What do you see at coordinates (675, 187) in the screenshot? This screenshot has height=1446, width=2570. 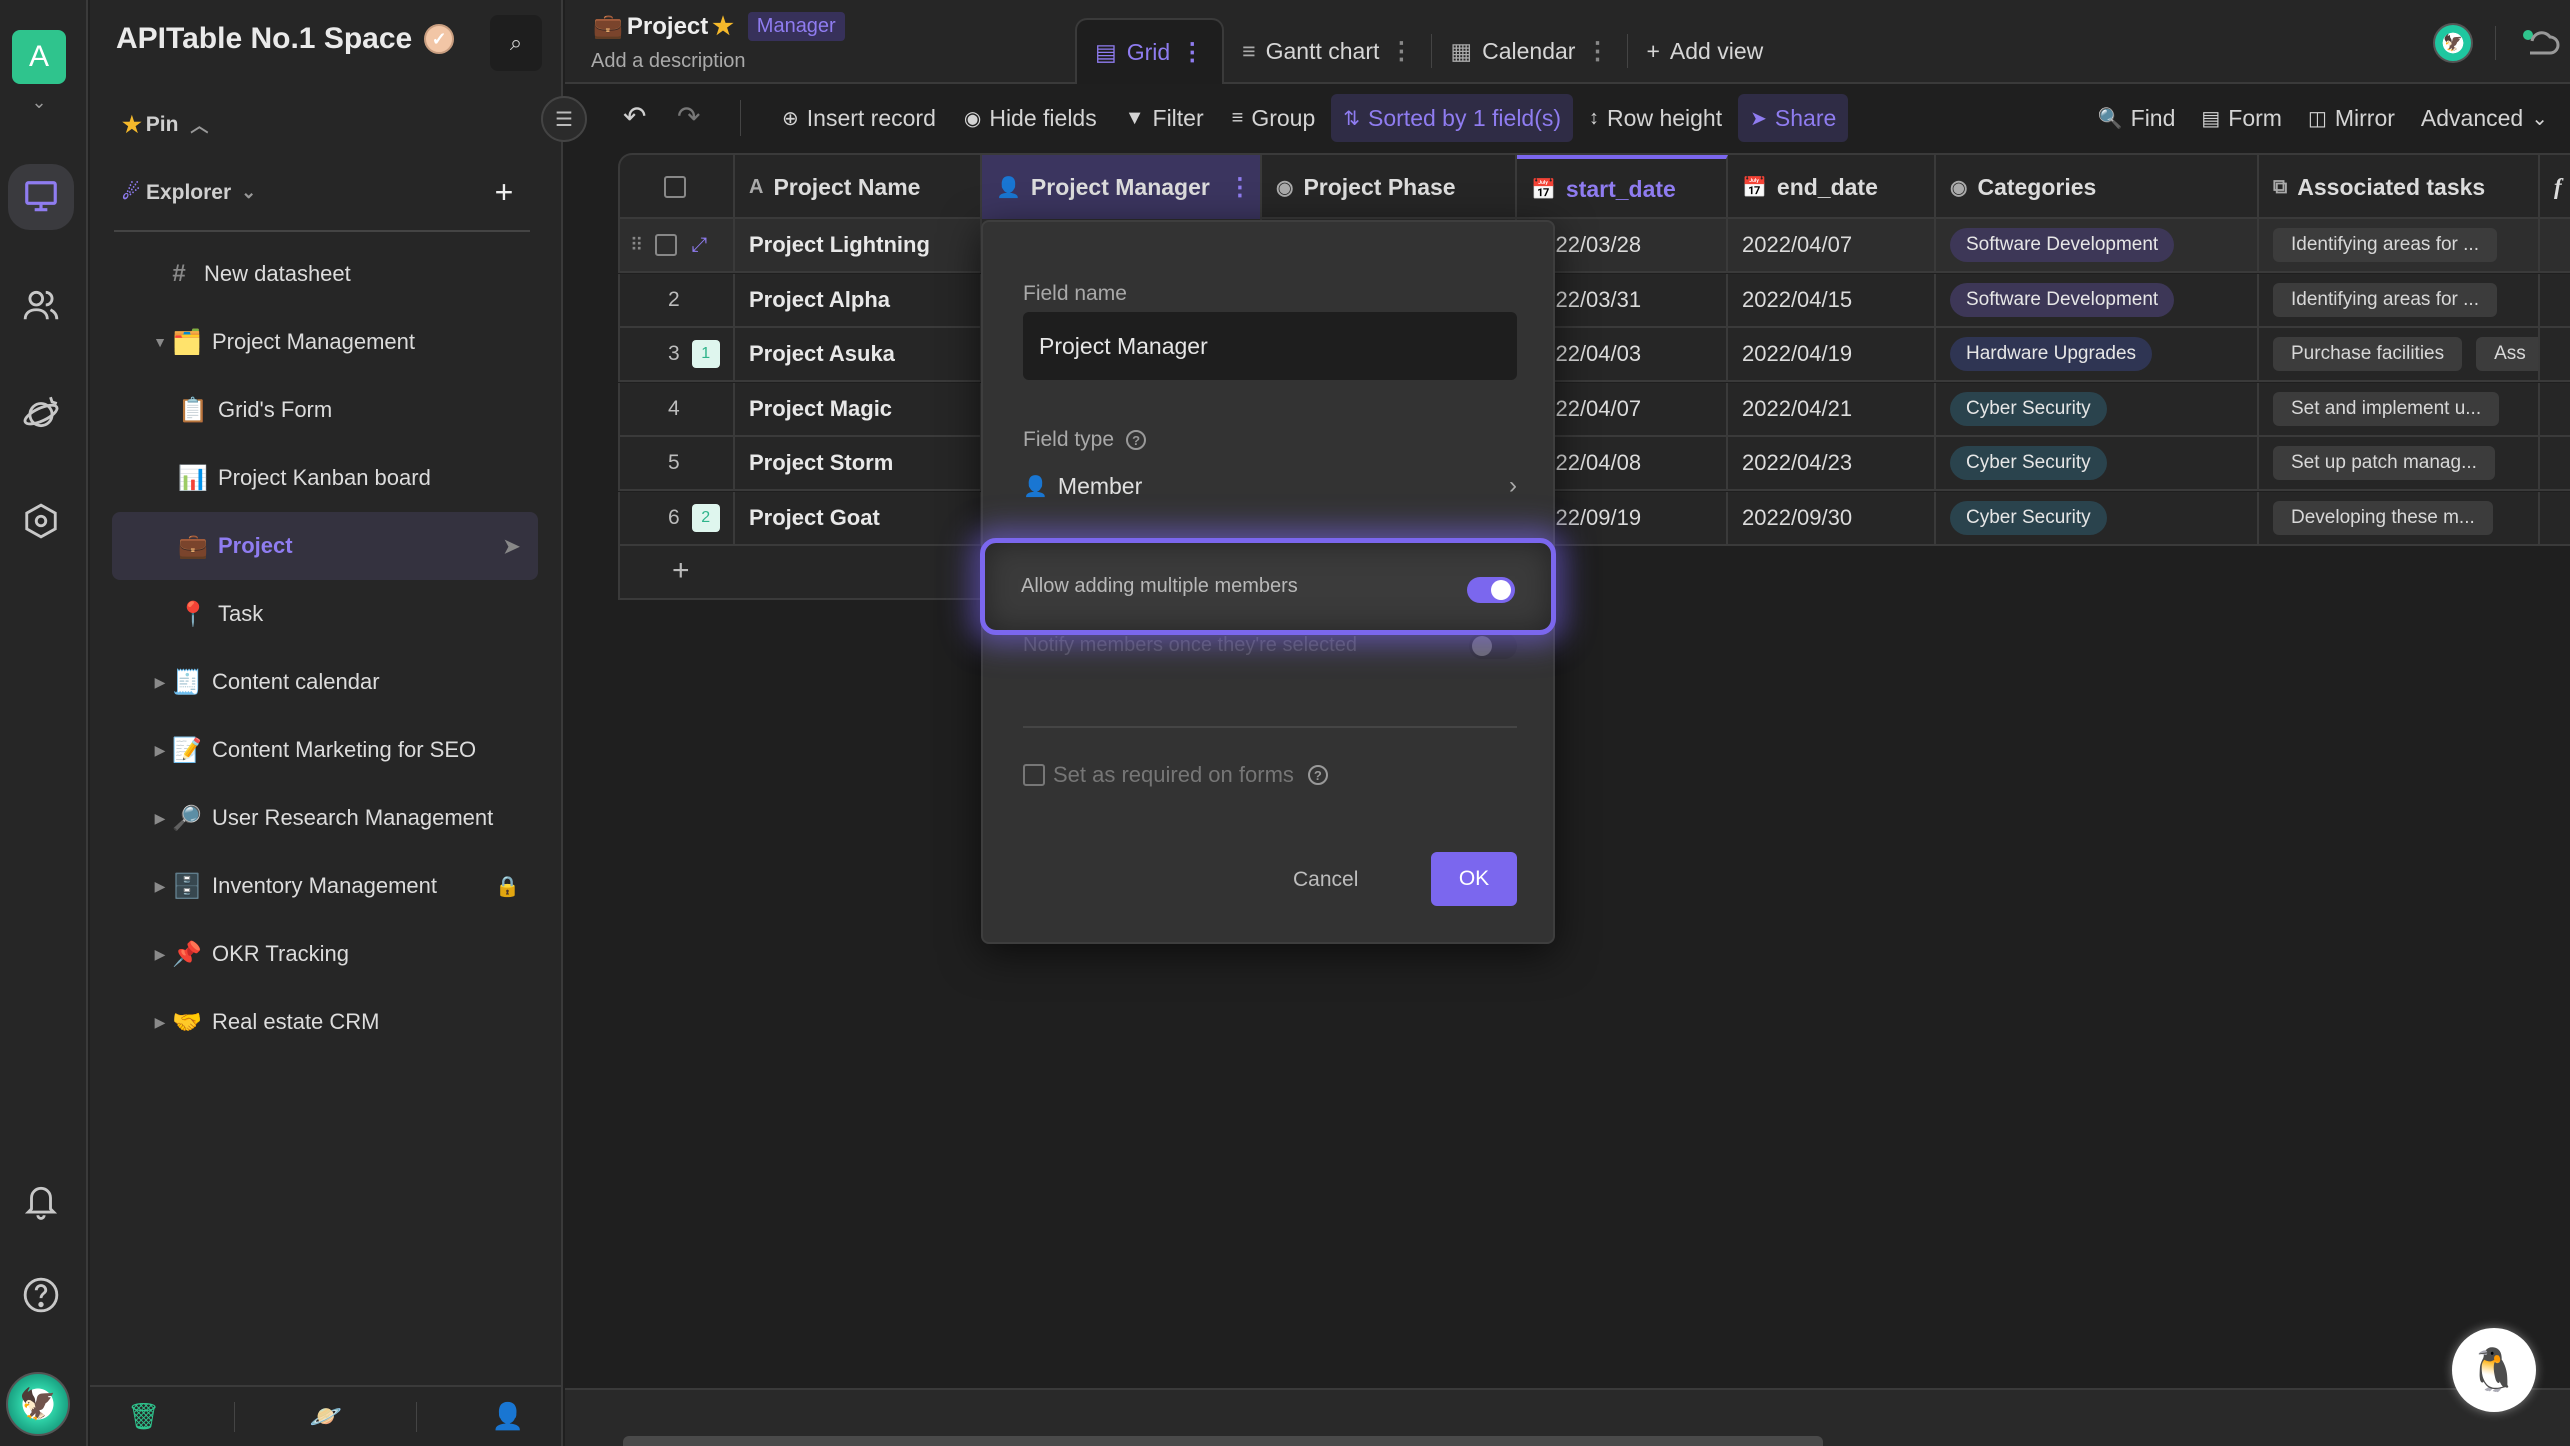 I see `select-all-checkbox` at bounding box center [675, 187].